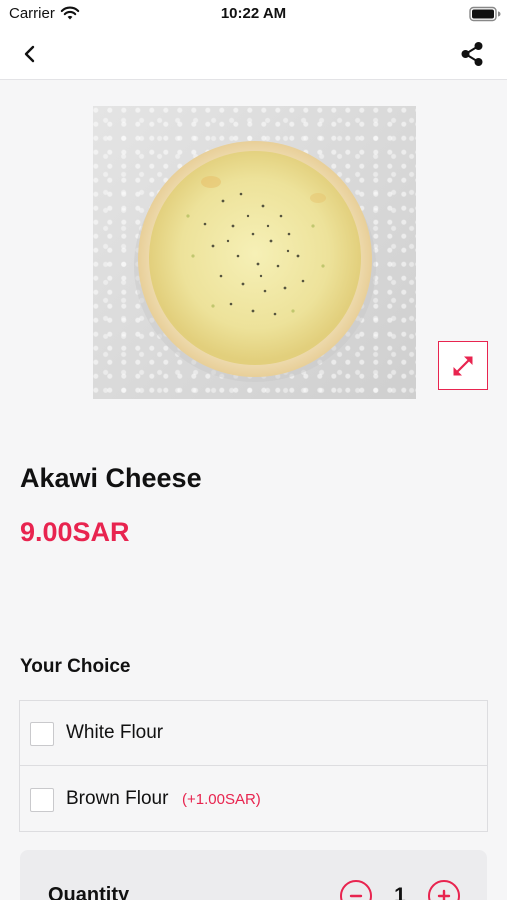 The image size is (507, 900). Describe the element at coordinates (75, 666) in the screenshot. I see `choice-section-heading: Your Choice` at that location.